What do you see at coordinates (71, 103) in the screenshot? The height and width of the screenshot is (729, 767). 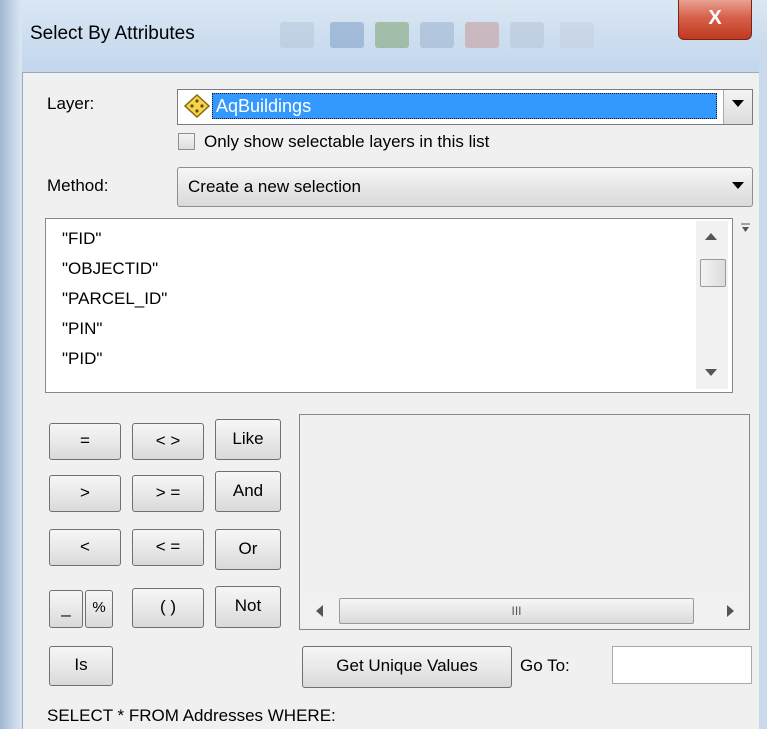 I see `layer-label: Layer:` at bounding box center [71, 103].